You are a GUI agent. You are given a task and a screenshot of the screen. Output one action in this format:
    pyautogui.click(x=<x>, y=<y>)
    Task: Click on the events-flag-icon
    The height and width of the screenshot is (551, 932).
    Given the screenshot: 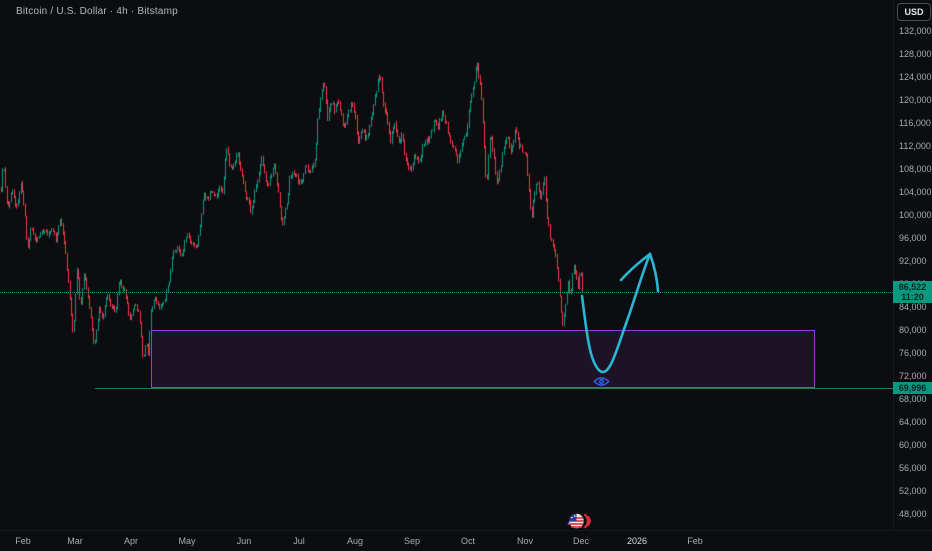 What is the action you would take?
    pyautogui.click(x=580, y=521)
    